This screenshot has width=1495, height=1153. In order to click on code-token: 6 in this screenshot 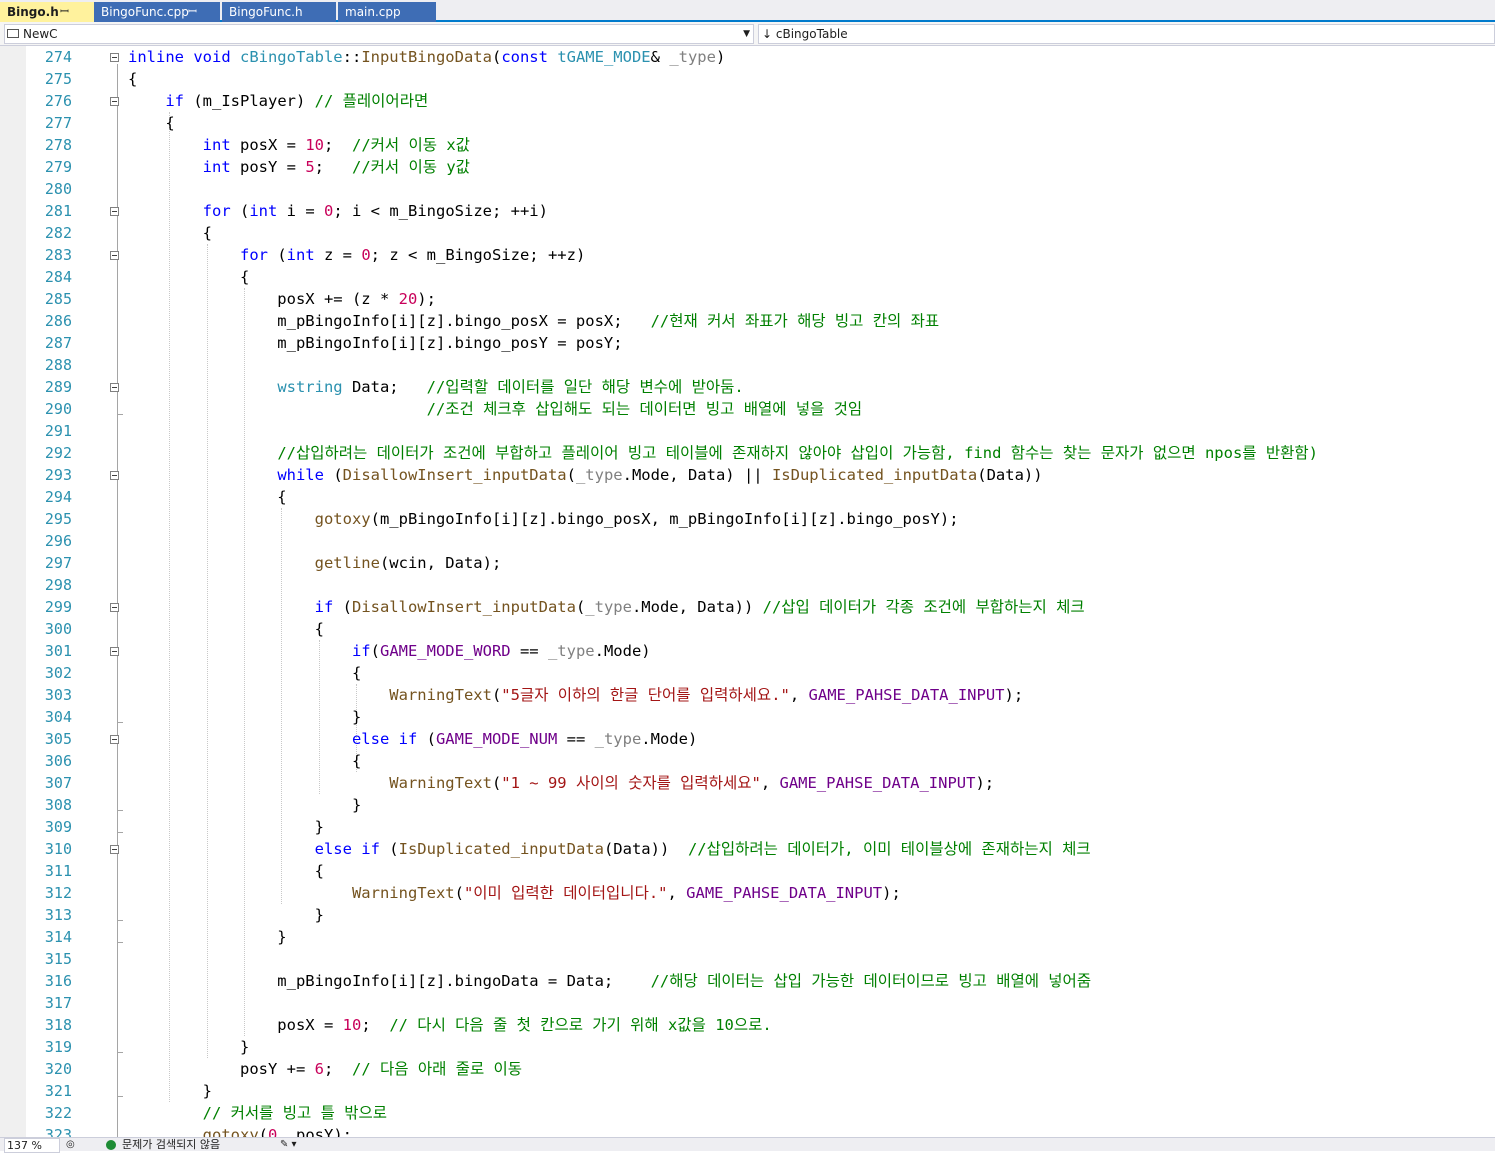, I will do `click(319, 1069)`.